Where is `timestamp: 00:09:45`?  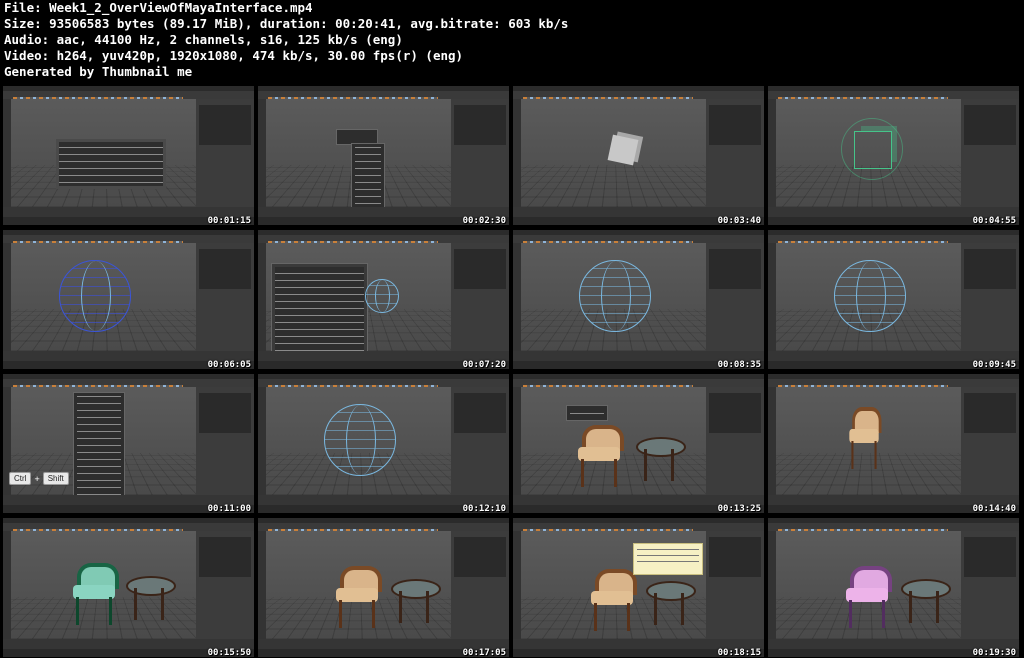 timestamp: 00:09:45 is located at coordinates (994, 364).